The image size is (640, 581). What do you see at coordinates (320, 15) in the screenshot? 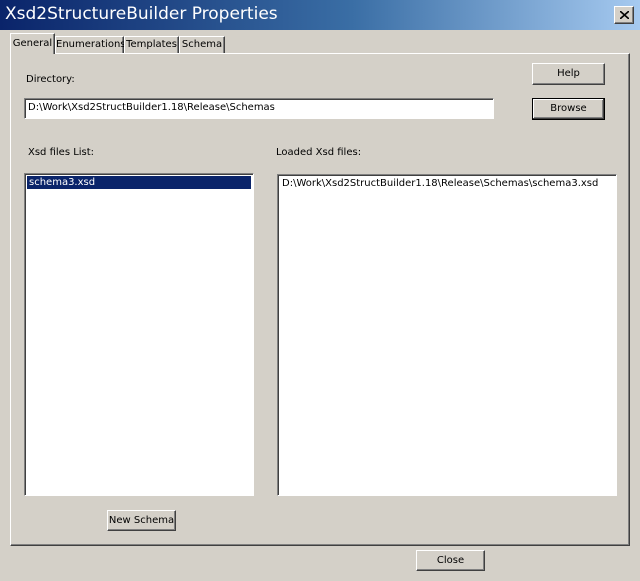
I see `title-bar: Xsd2StructureBuilder Properties` at bounding box center [320, 15].